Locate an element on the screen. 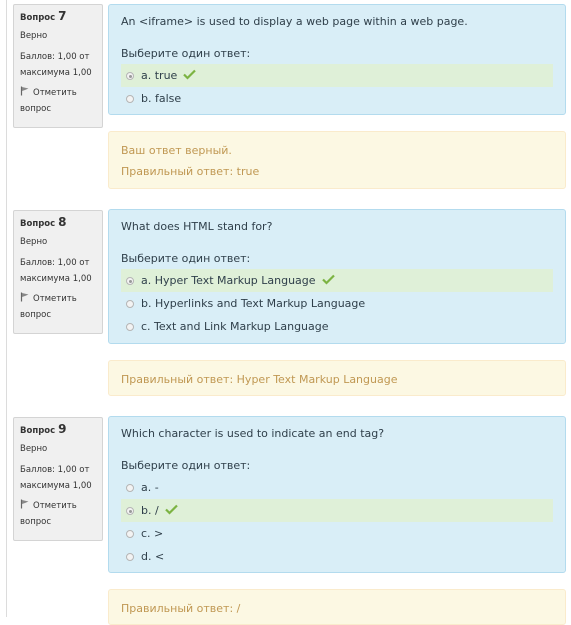  question-outcome-7: Ваш ответ верный. Правильный ответ: true is located at coordinates (337, 160).